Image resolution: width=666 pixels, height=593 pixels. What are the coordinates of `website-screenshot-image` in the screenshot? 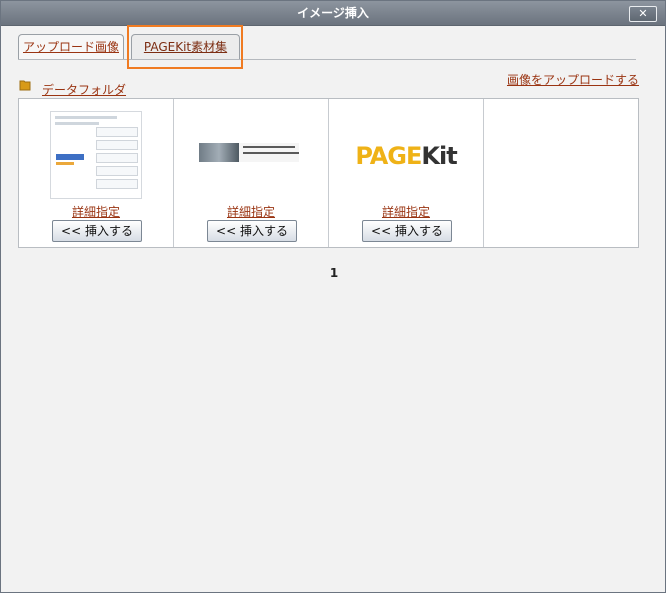 It's located at (96, 155).